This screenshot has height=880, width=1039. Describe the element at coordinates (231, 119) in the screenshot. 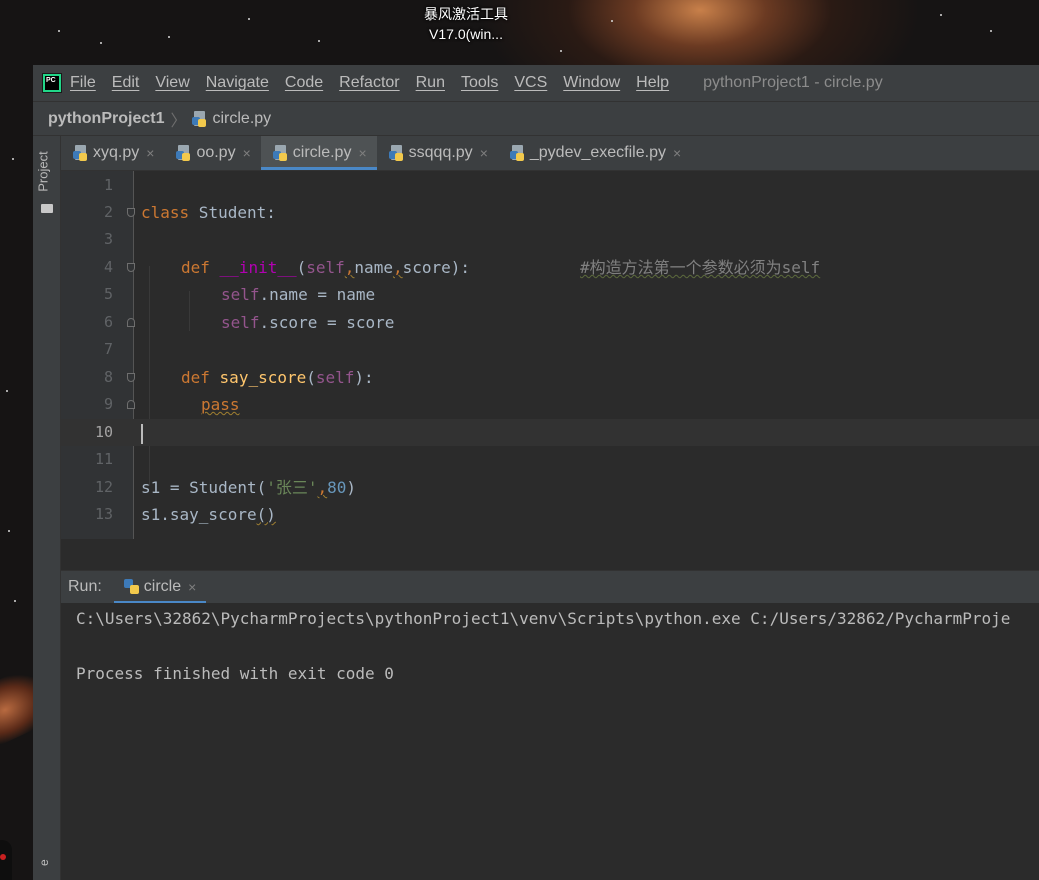

I see `breadcrumb-file: circle.py` at that location.